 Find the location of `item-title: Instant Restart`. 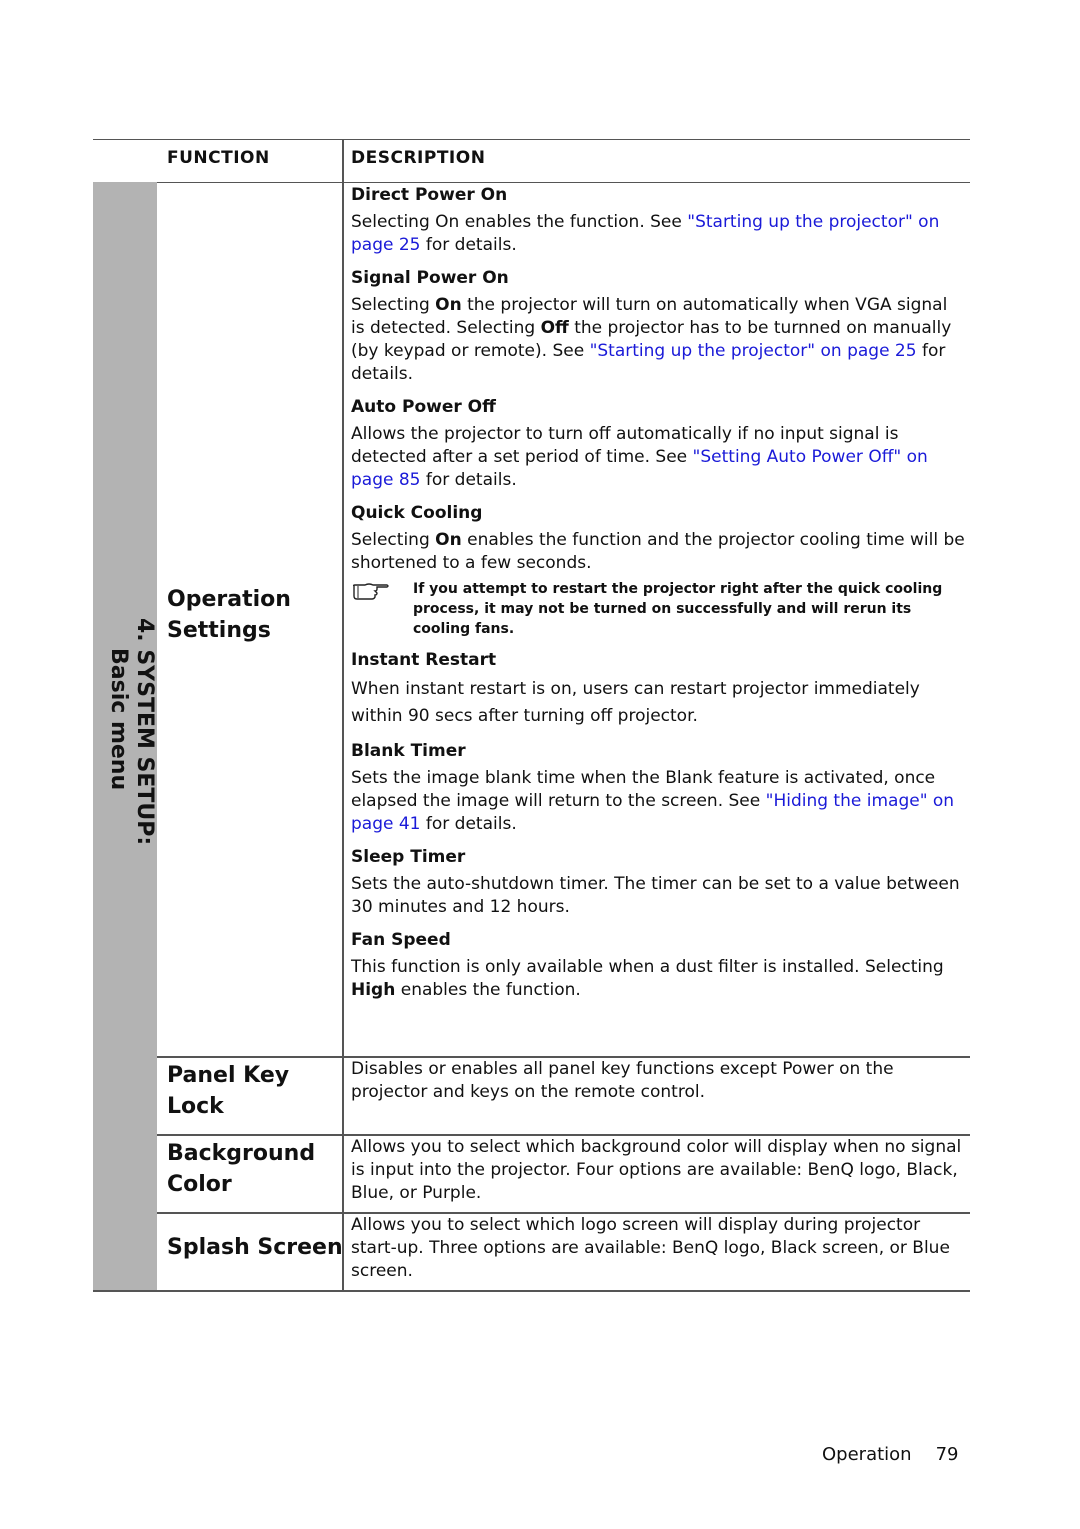

item-title: Instant Restart is located at coordinates (424, 660).